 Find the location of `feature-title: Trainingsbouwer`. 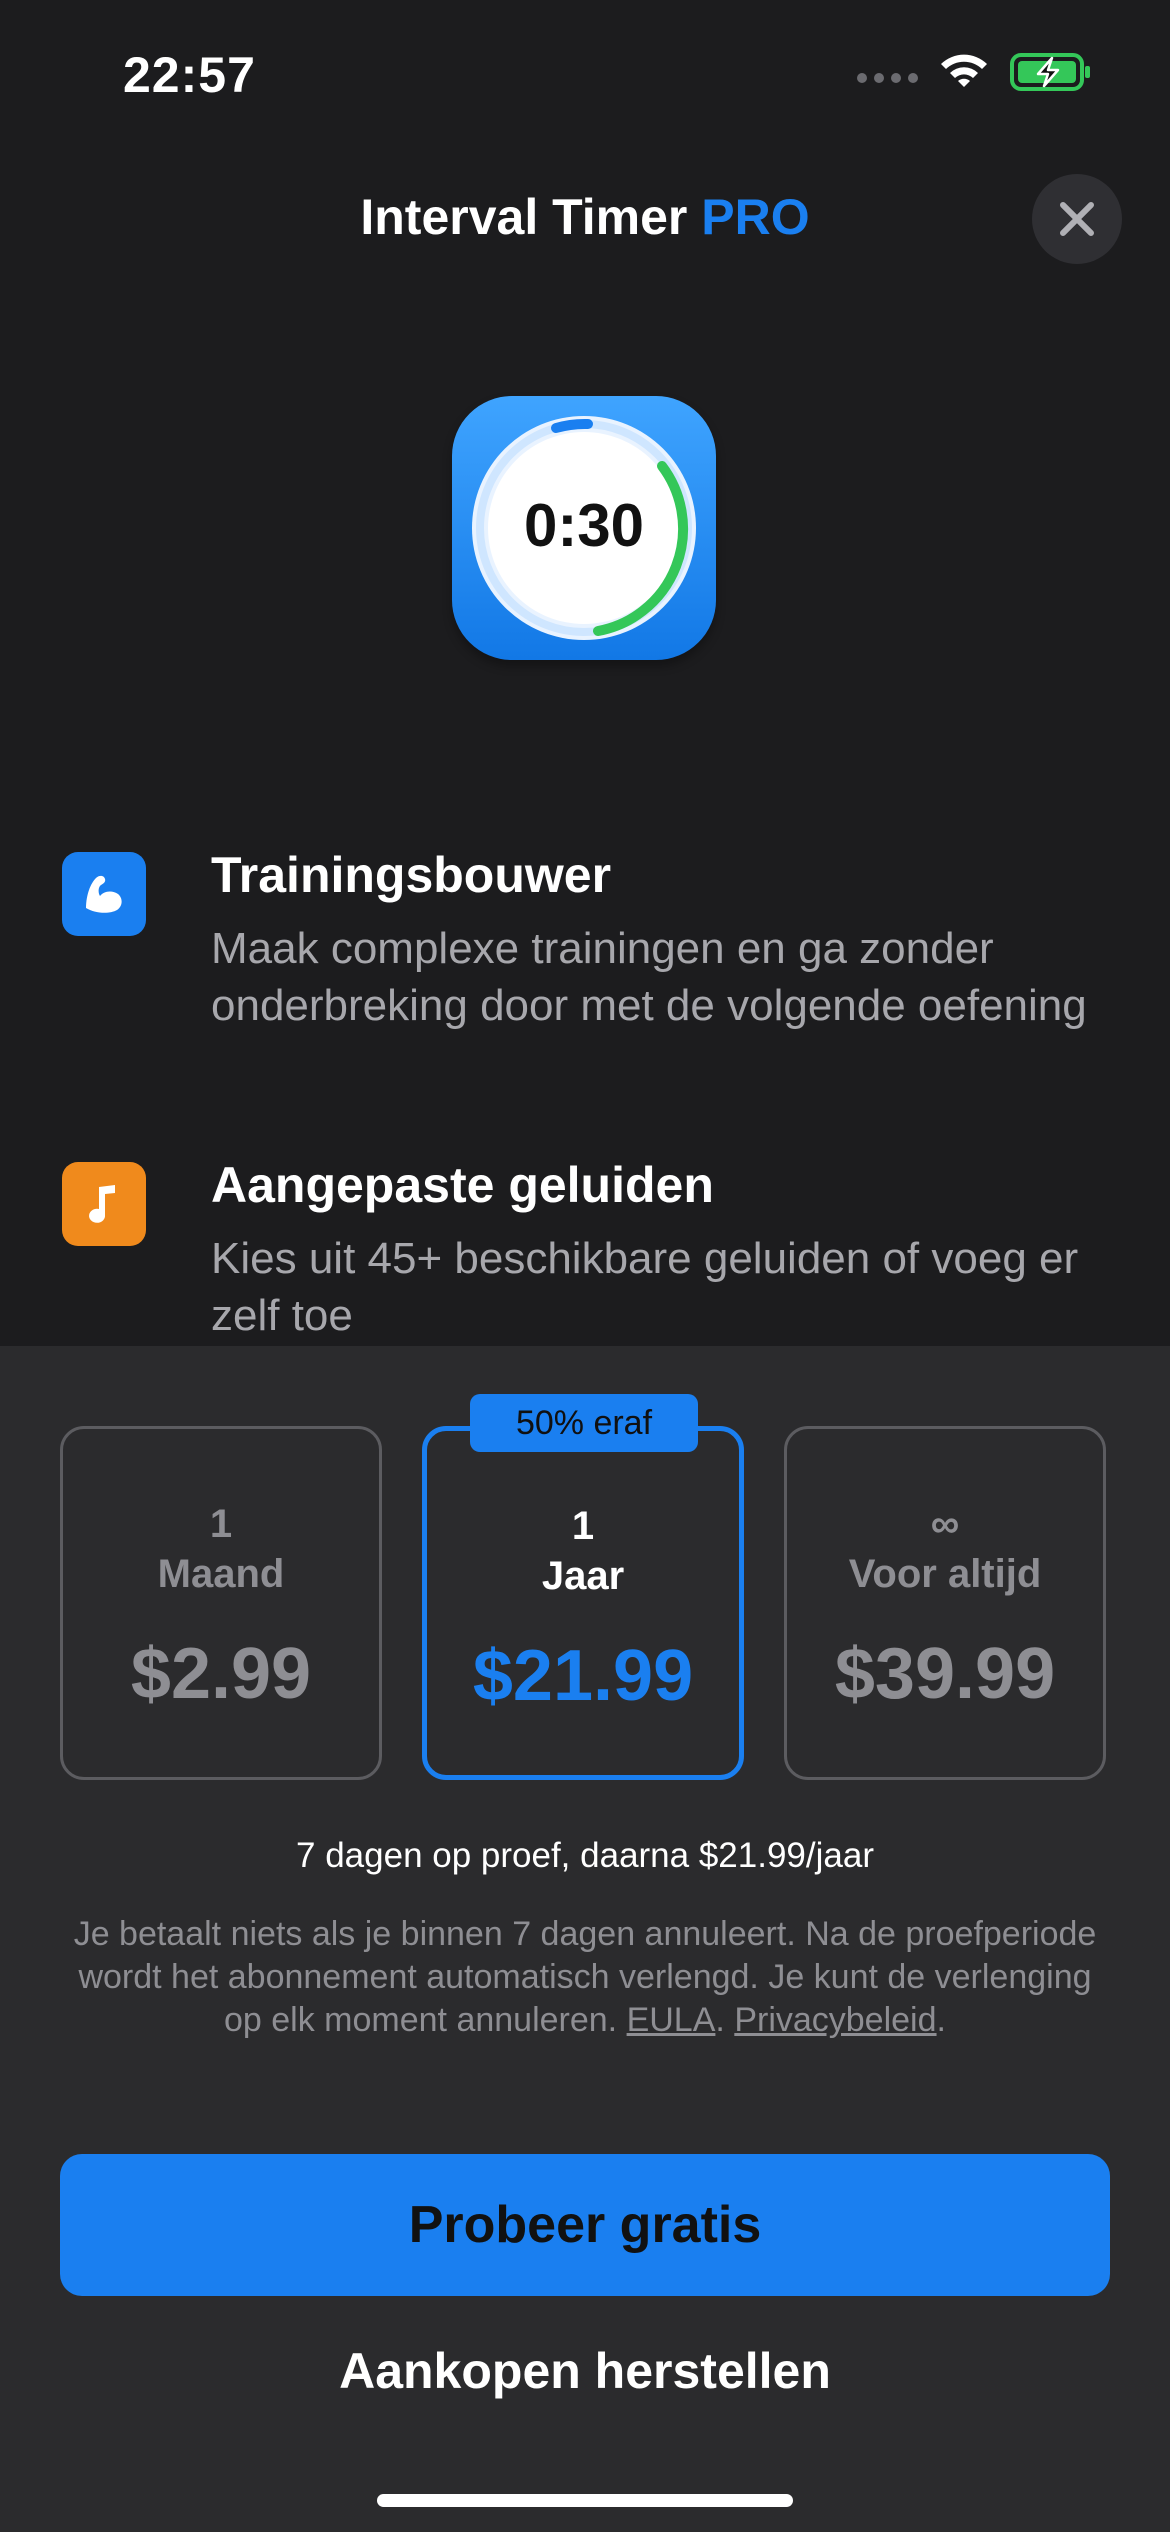

feature-title: Trainingsbouwer is located at coordinates (411, 875).